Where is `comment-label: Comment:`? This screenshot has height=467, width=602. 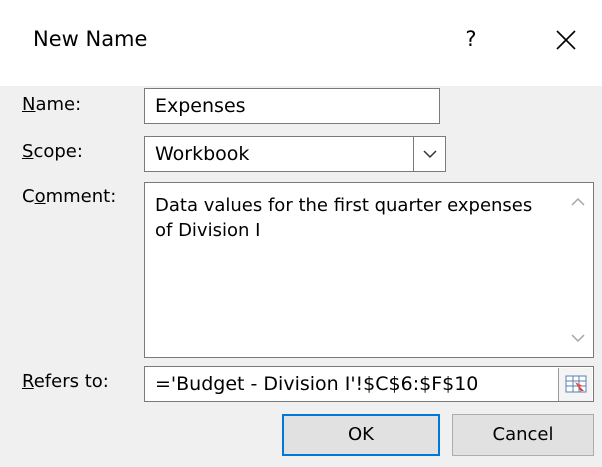 comment-label: Comment: is located at coordinates (69, 196).